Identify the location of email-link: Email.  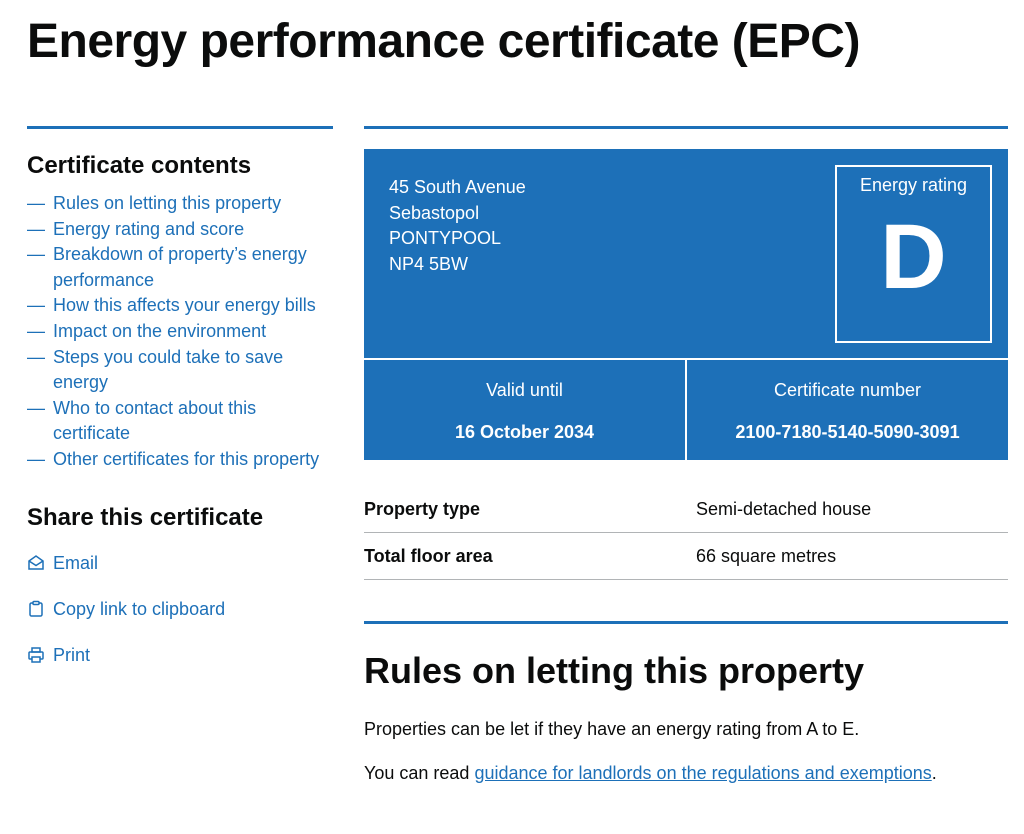
(75, 563).